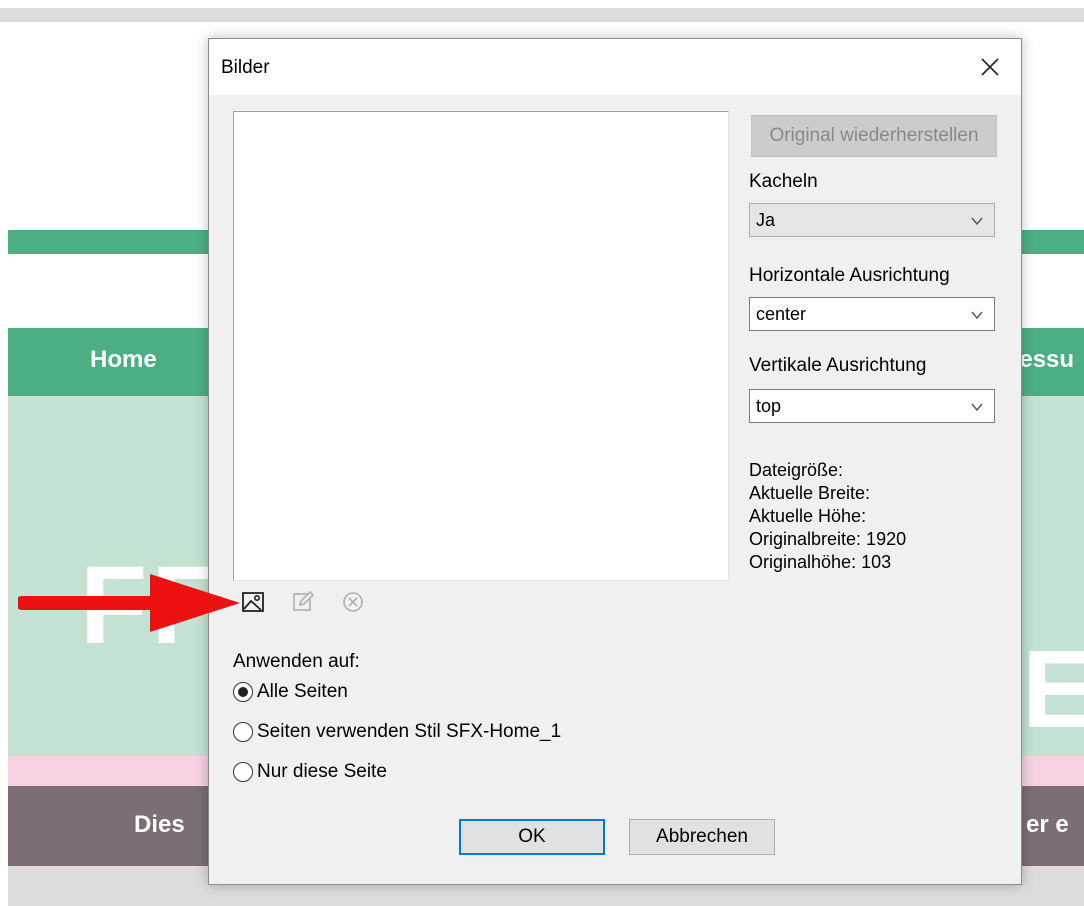 The height and width of the screenshot is (906, 1084). Describe the element at coordinates (532, 837) in the screenshot. I see `ok-button: OK` at that location.